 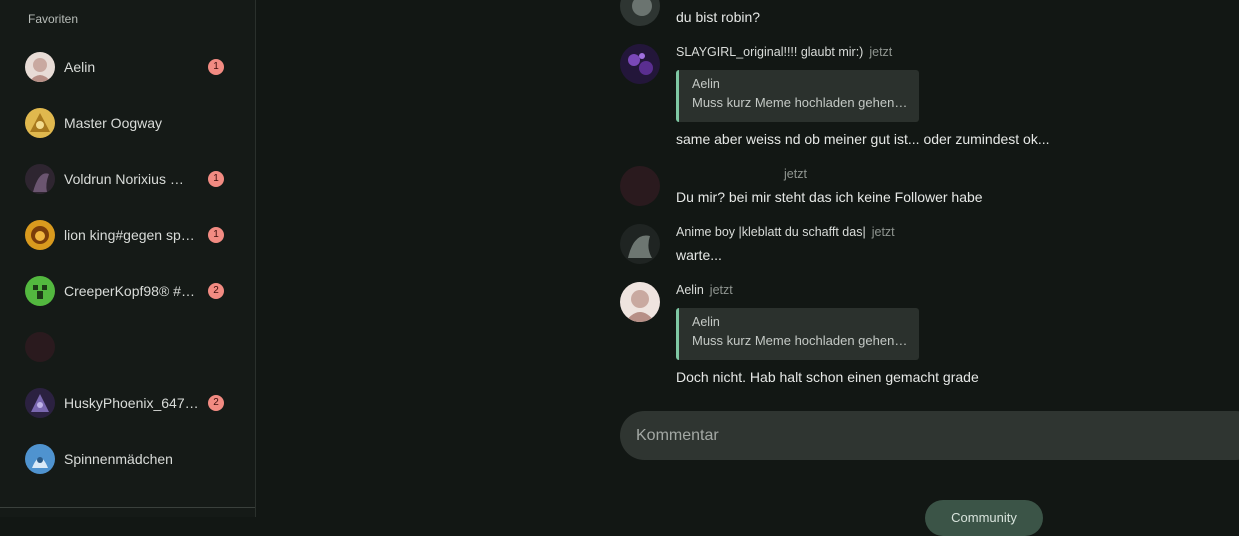 I want to click on sidebar-item-creeperkopf98: CreeperKopf98® #… 2, so click(x=127, y=291).